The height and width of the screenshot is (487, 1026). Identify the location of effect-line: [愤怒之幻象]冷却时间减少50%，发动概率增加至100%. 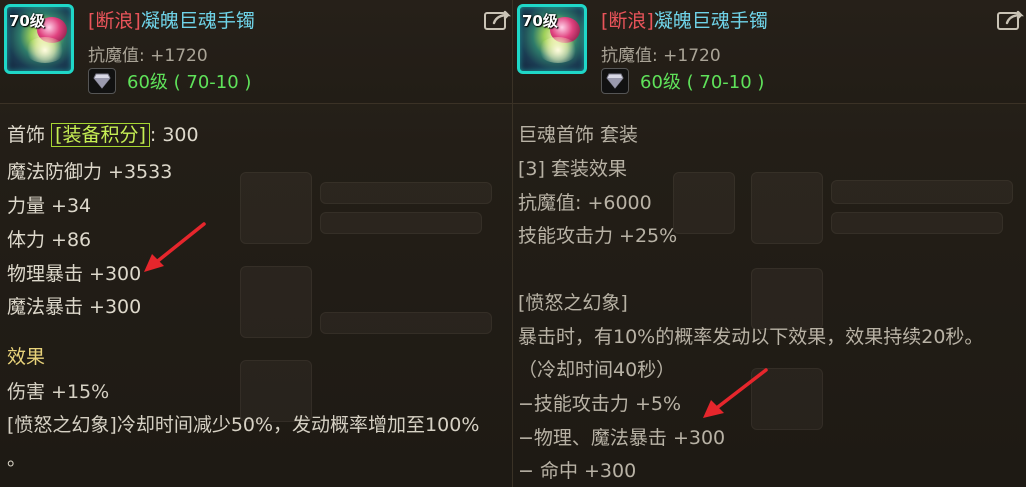
(243, 425).